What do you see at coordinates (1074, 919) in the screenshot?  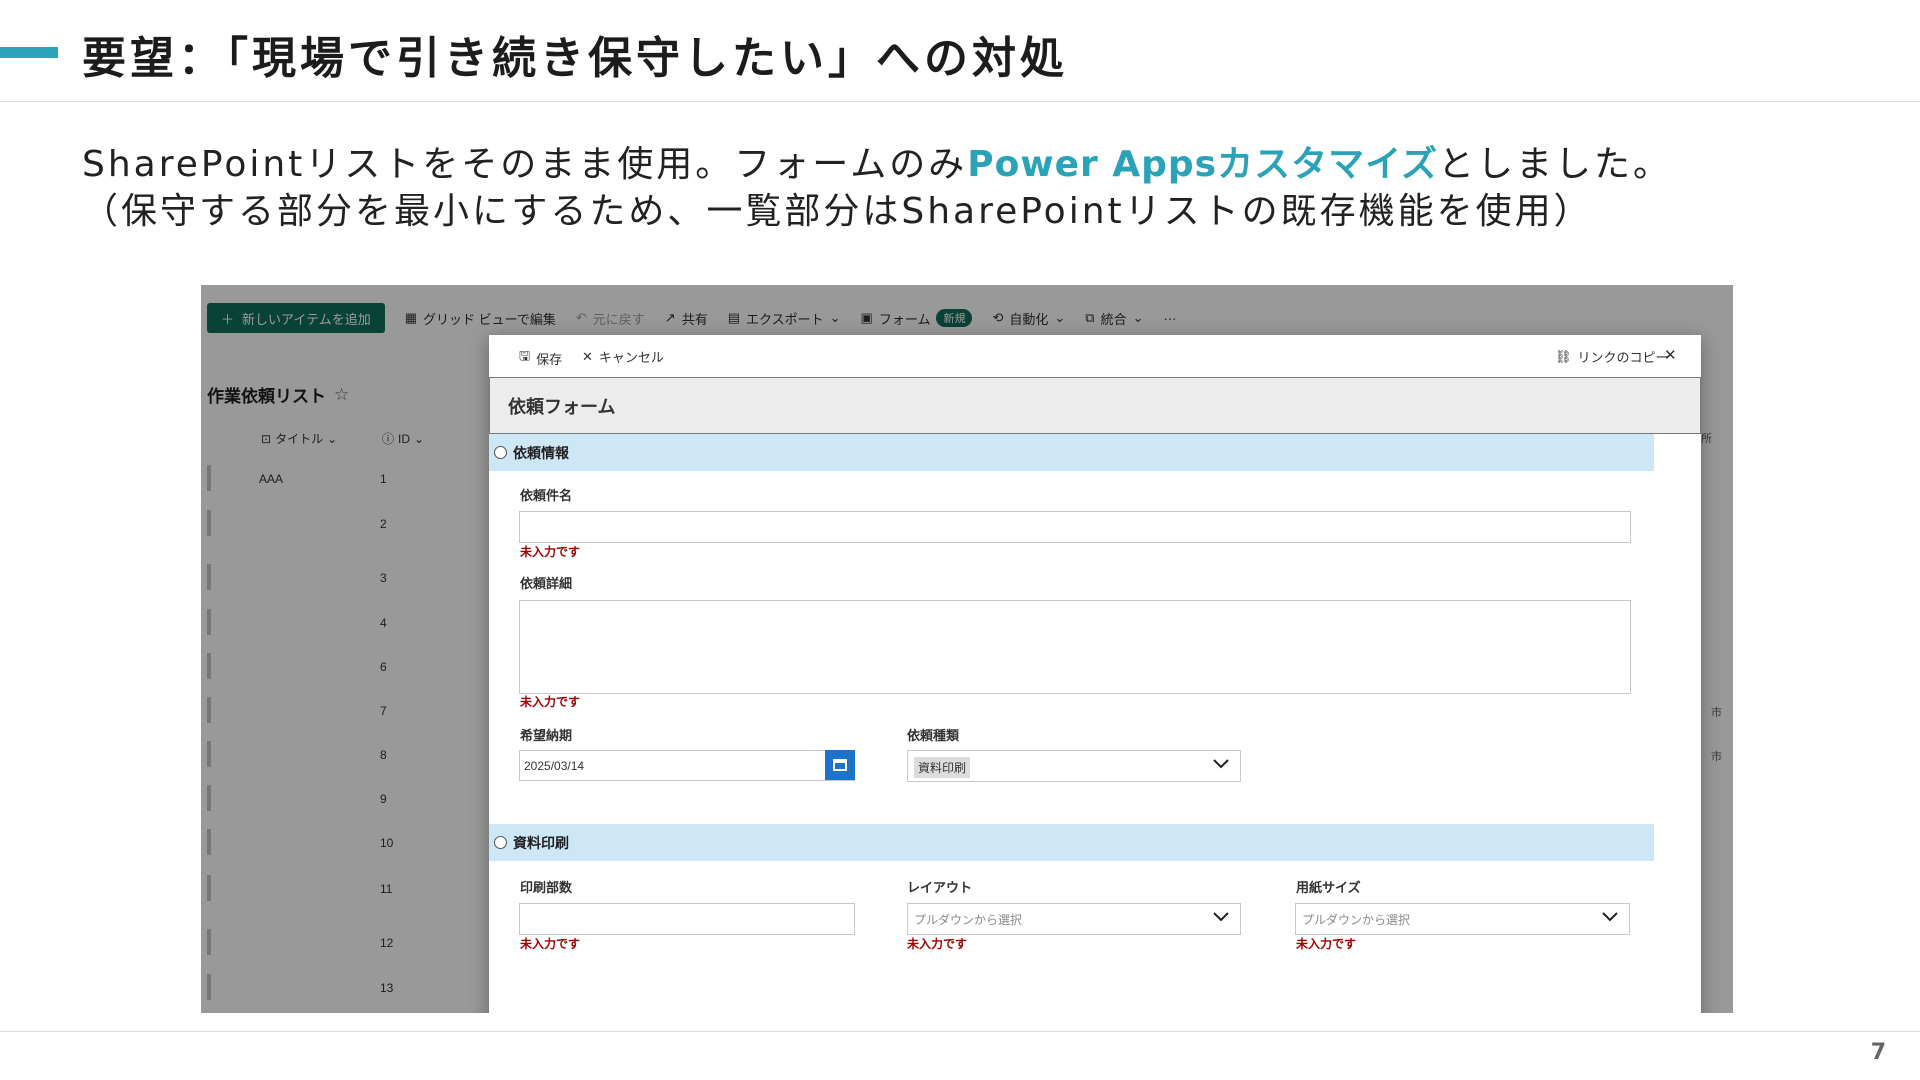 I see `layout-dropdown: プルダウンから選択` at bounding box center [1074, 919].